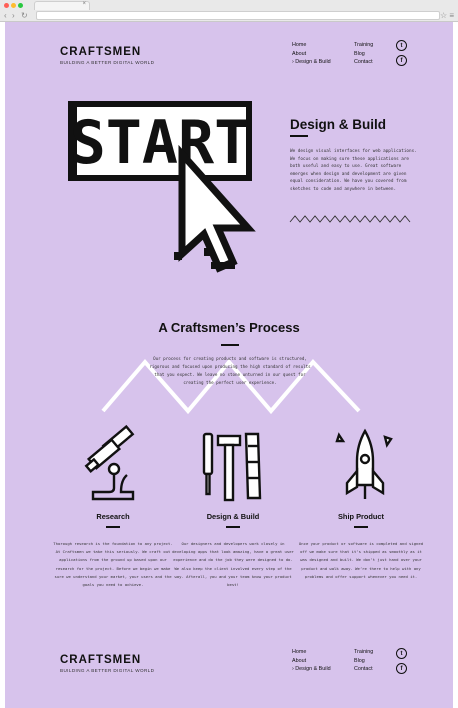 The height and width of the screenshot is (708, 458). What do you see at coordinates (233, 527) in the screenshot?
I see `design-build-title-underline` at bounding box center [233, 527].